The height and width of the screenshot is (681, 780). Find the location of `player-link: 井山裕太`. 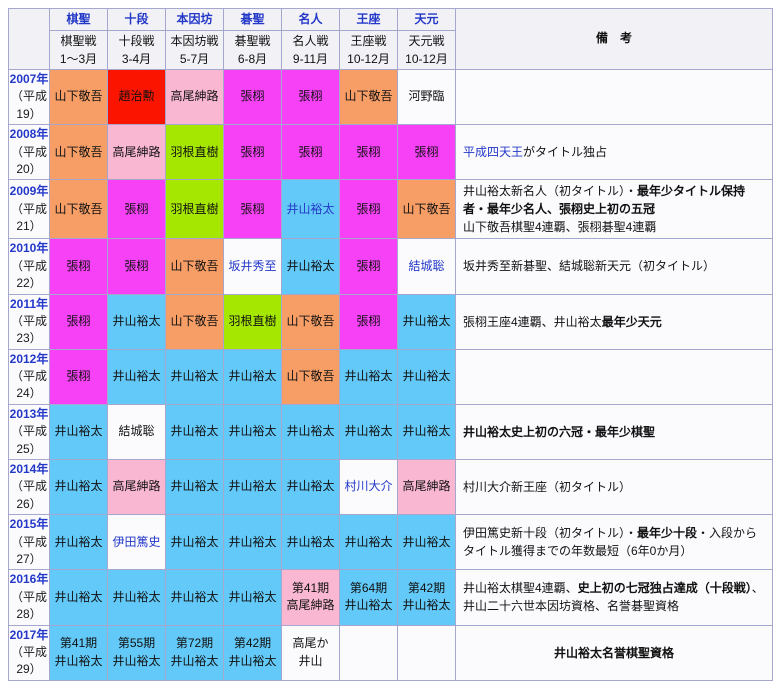

player-link: 井山裕太 is located at coordinates (310, 209).